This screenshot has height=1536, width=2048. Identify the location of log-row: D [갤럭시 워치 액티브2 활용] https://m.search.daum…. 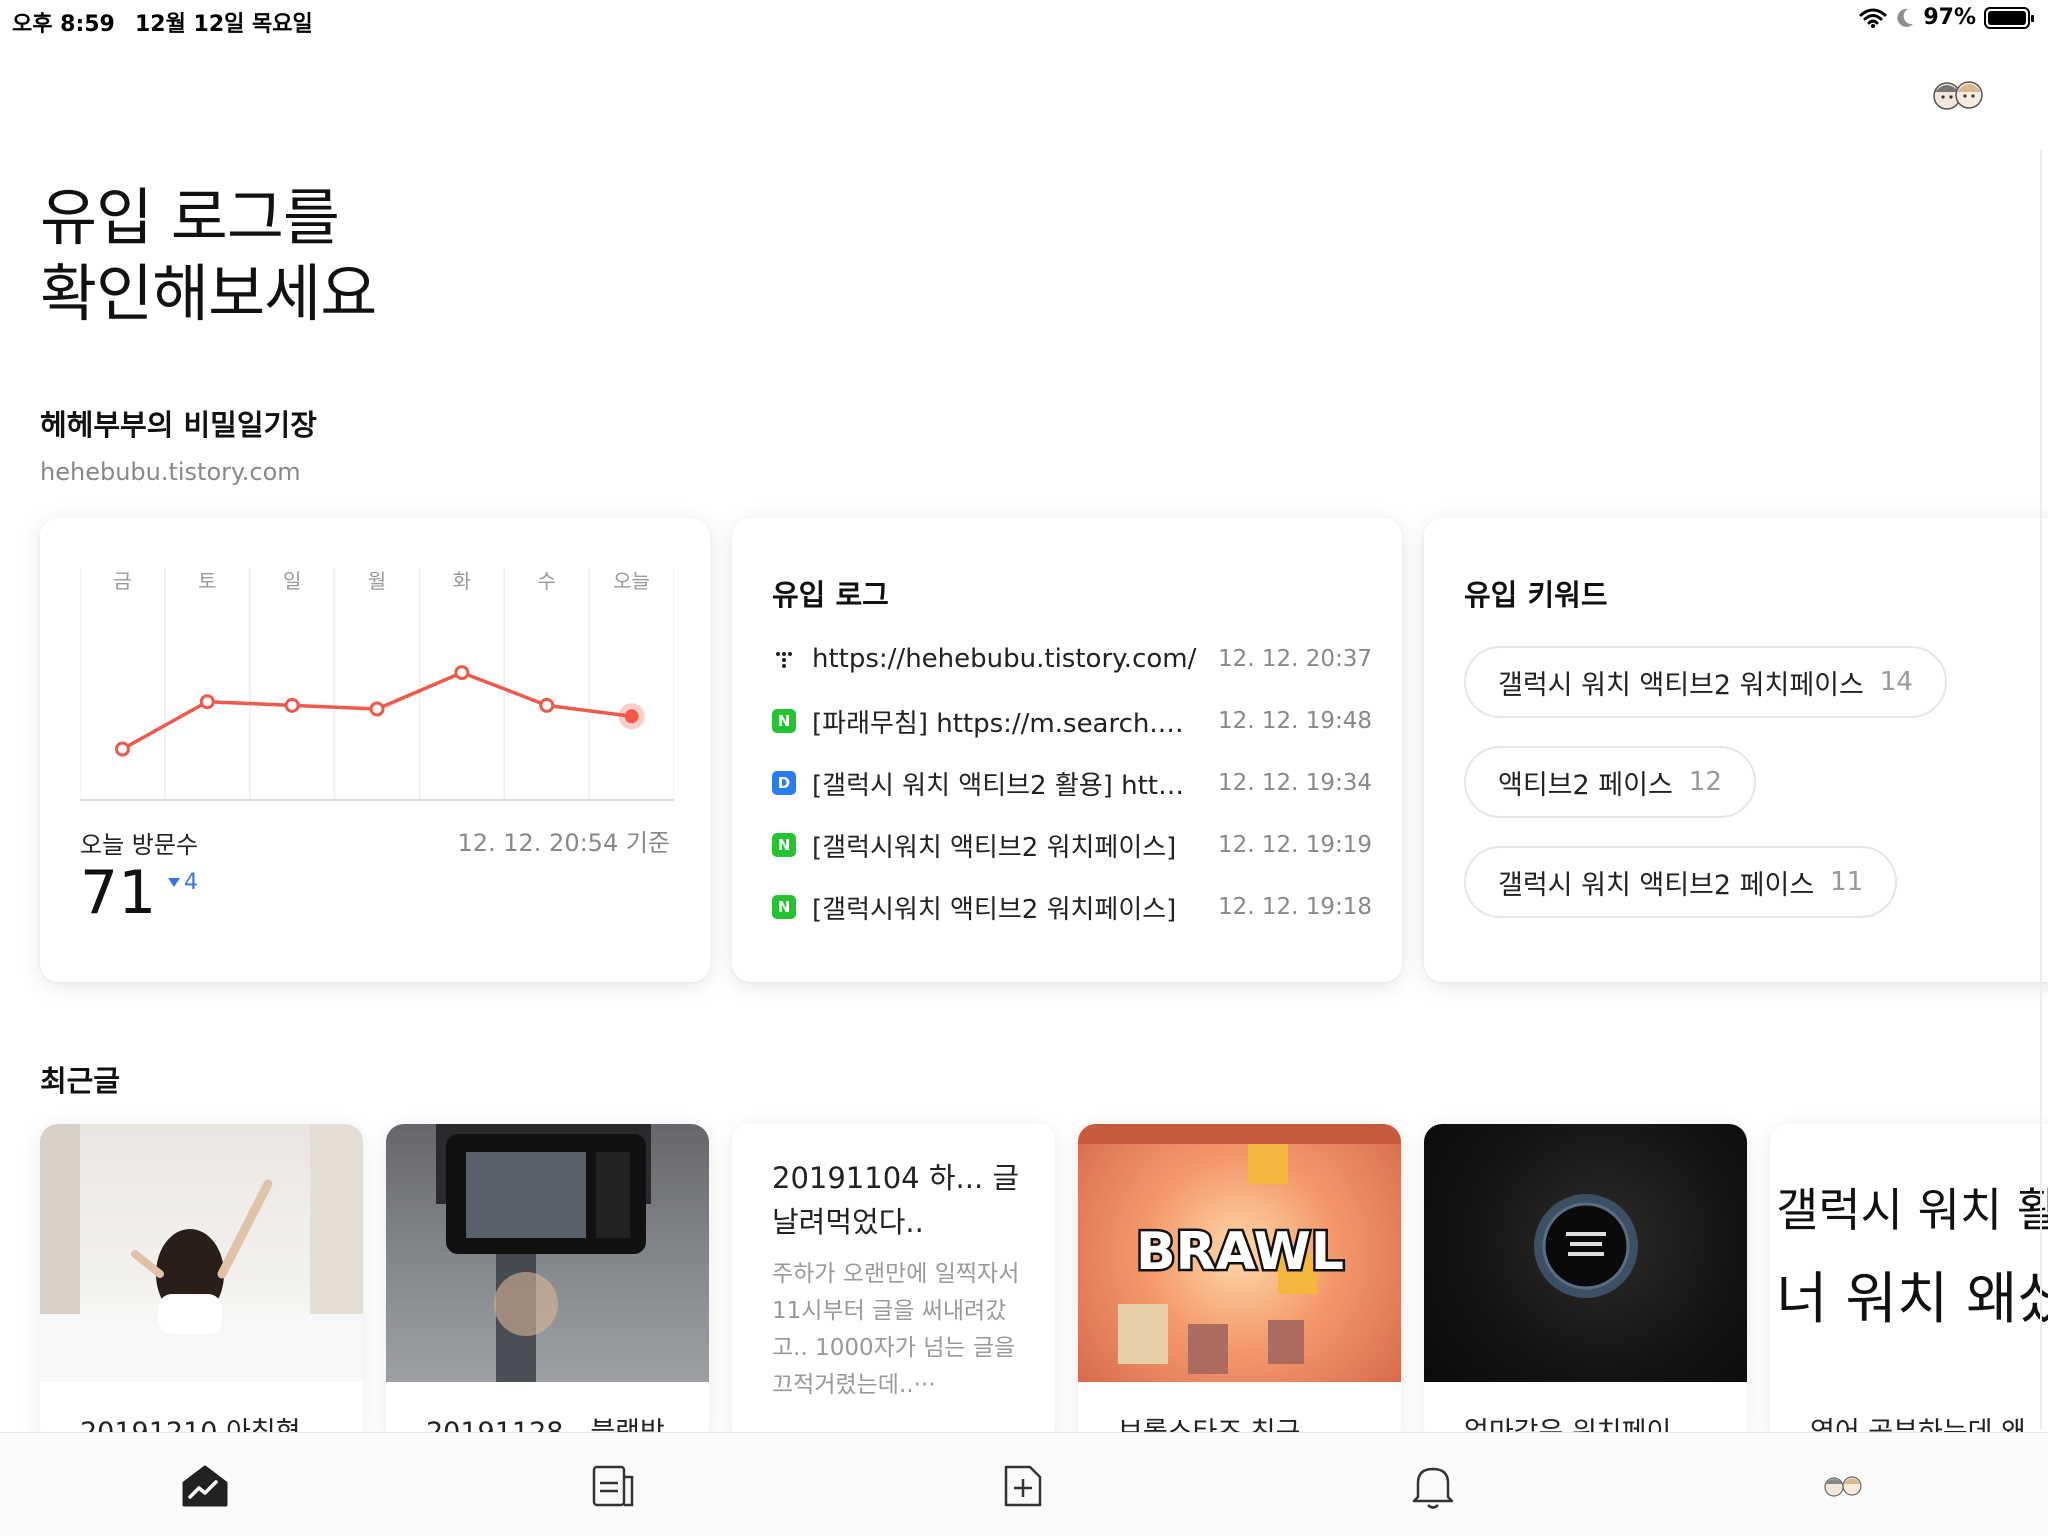
(1072, 783).